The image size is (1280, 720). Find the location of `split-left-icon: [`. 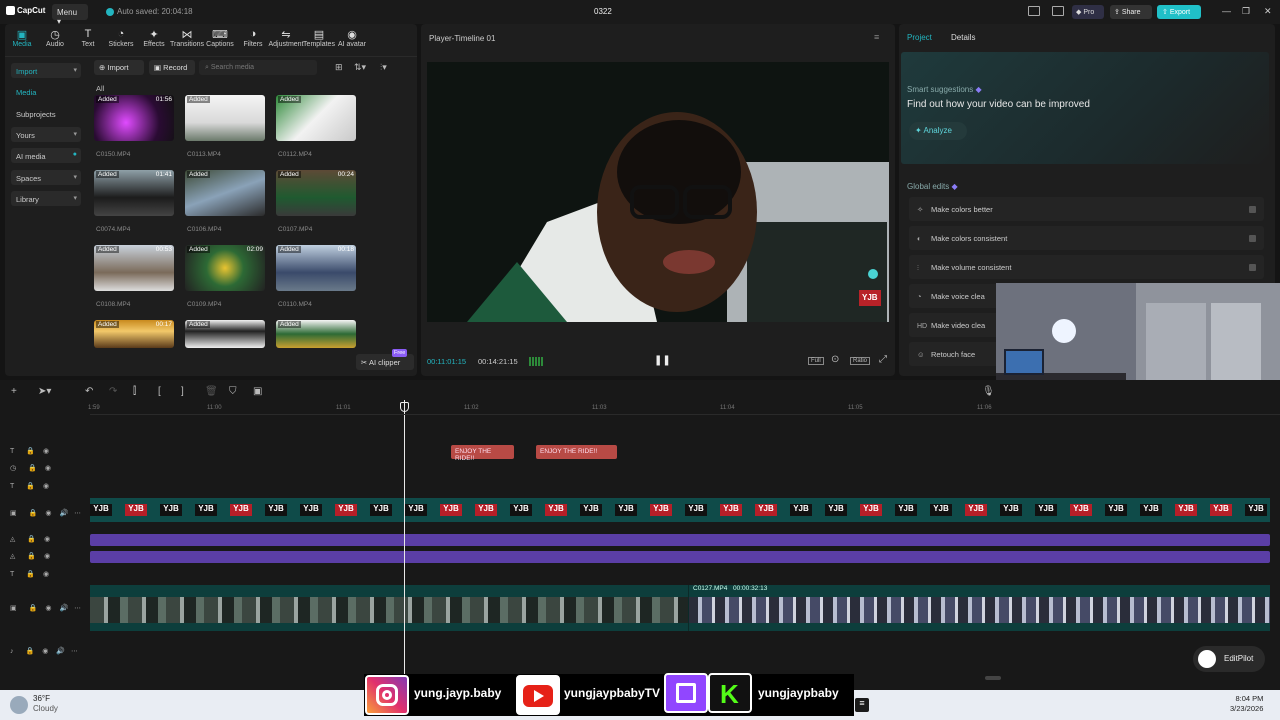

split-left-icon: [ is located at coordinates (159, 391).